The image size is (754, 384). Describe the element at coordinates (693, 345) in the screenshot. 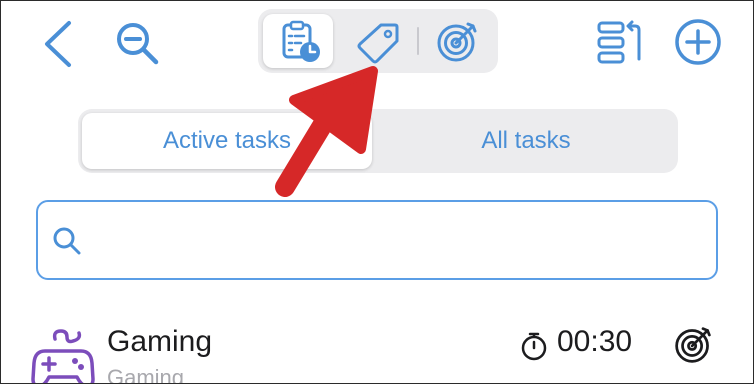

I see `task-target-icon` at that location.